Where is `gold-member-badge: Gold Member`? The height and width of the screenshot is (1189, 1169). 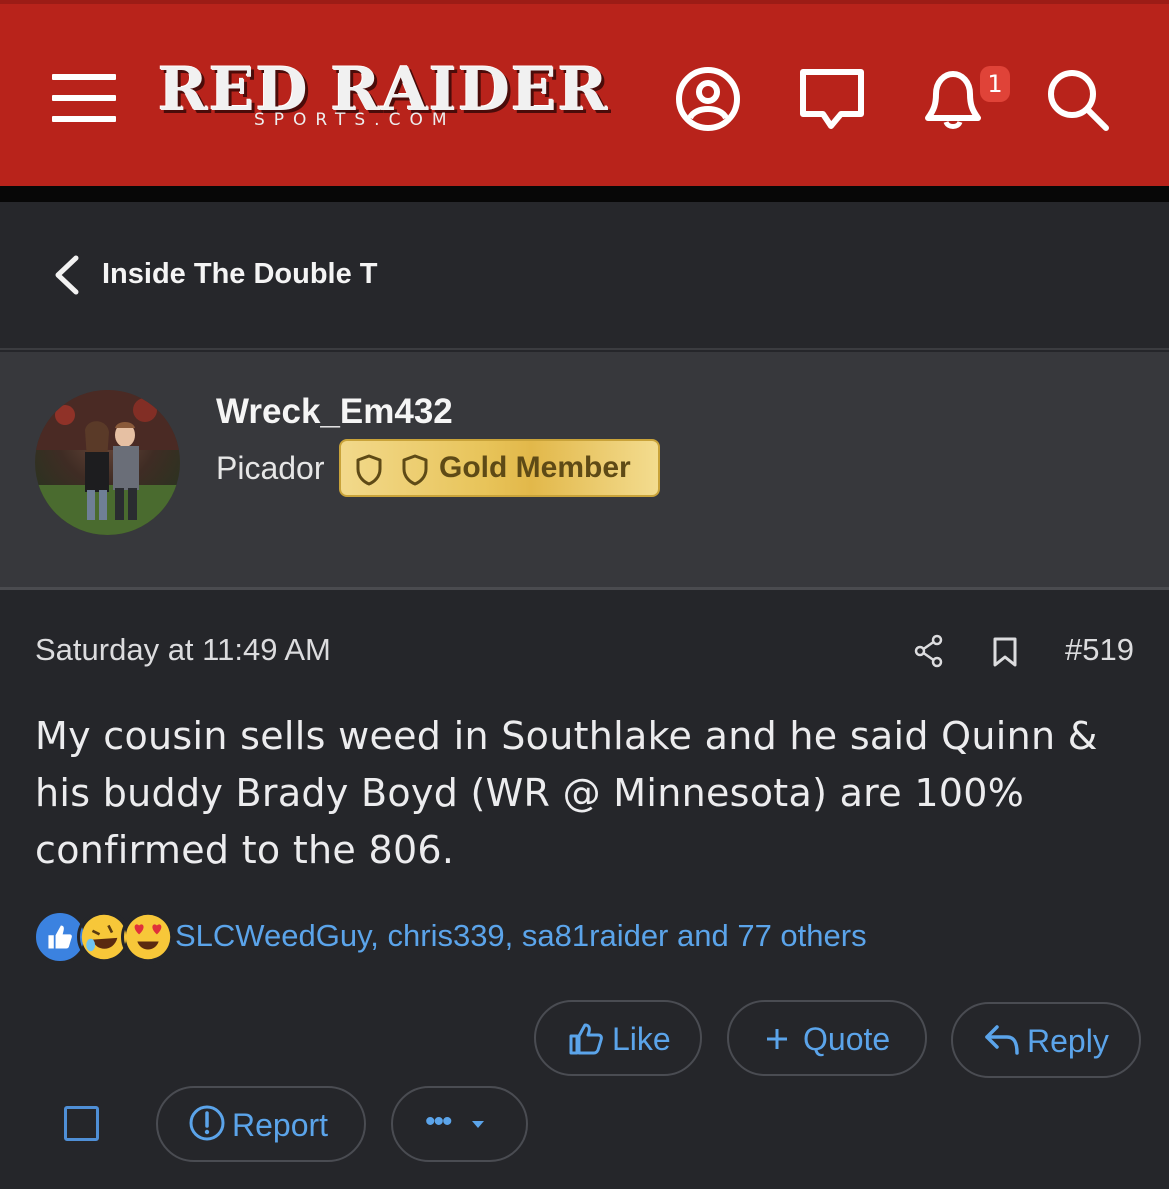 gold-member-badge: Gold Member is located at coordinates (499, 468).